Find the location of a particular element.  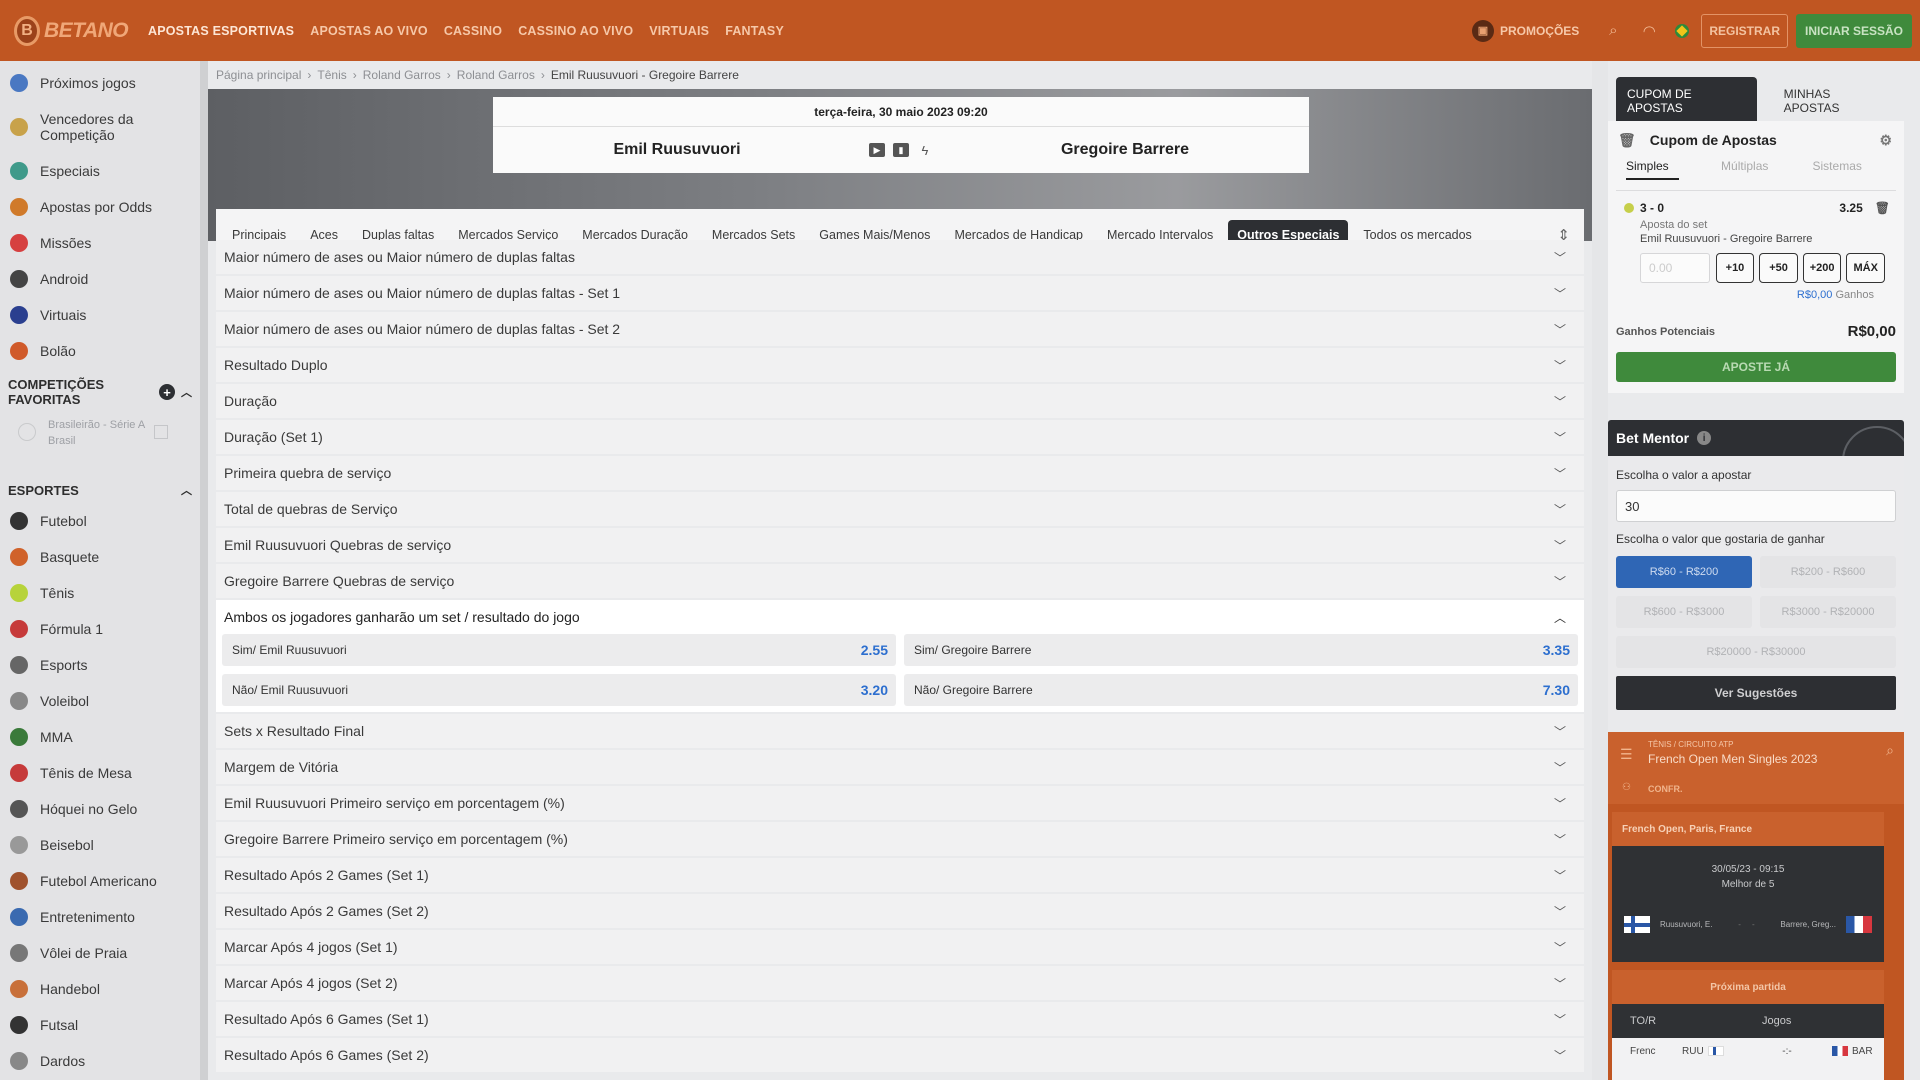

win-range-option: R$20000 - R$30000 is located at coordinates (1756, 652).